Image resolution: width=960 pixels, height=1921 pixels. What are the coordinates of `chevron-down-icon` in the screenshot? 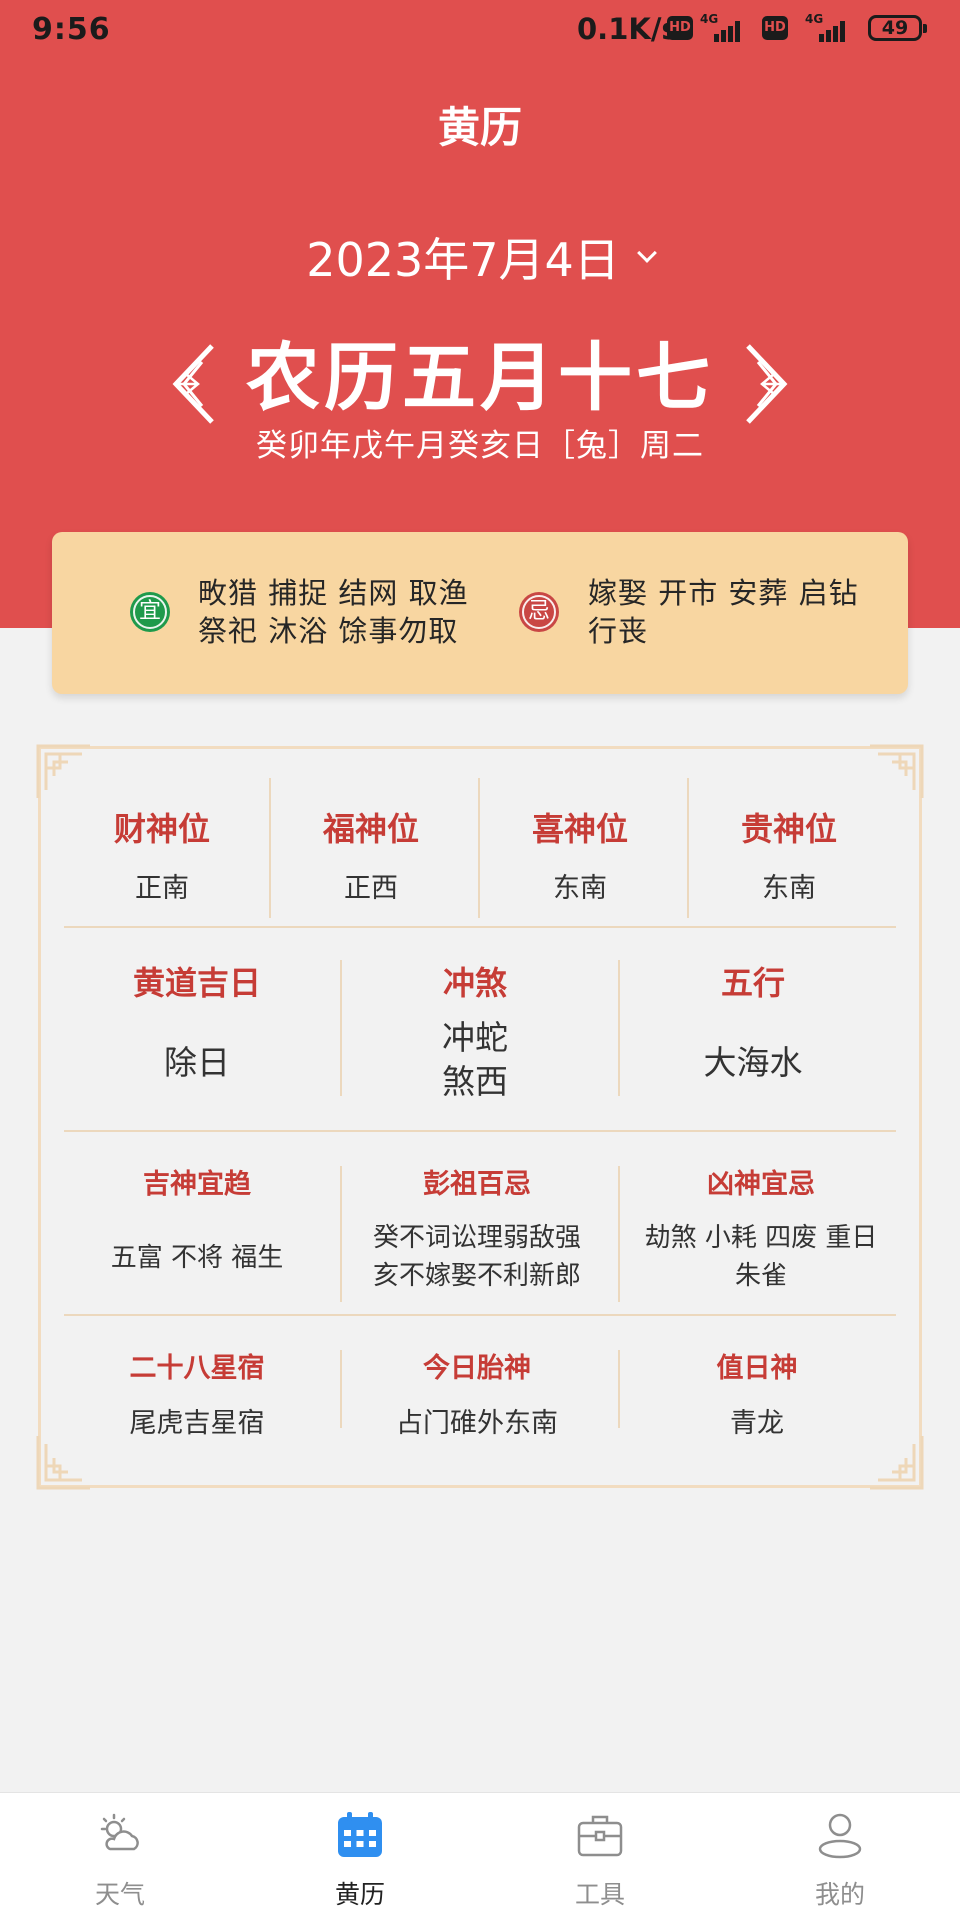 It's located at (646, 253).